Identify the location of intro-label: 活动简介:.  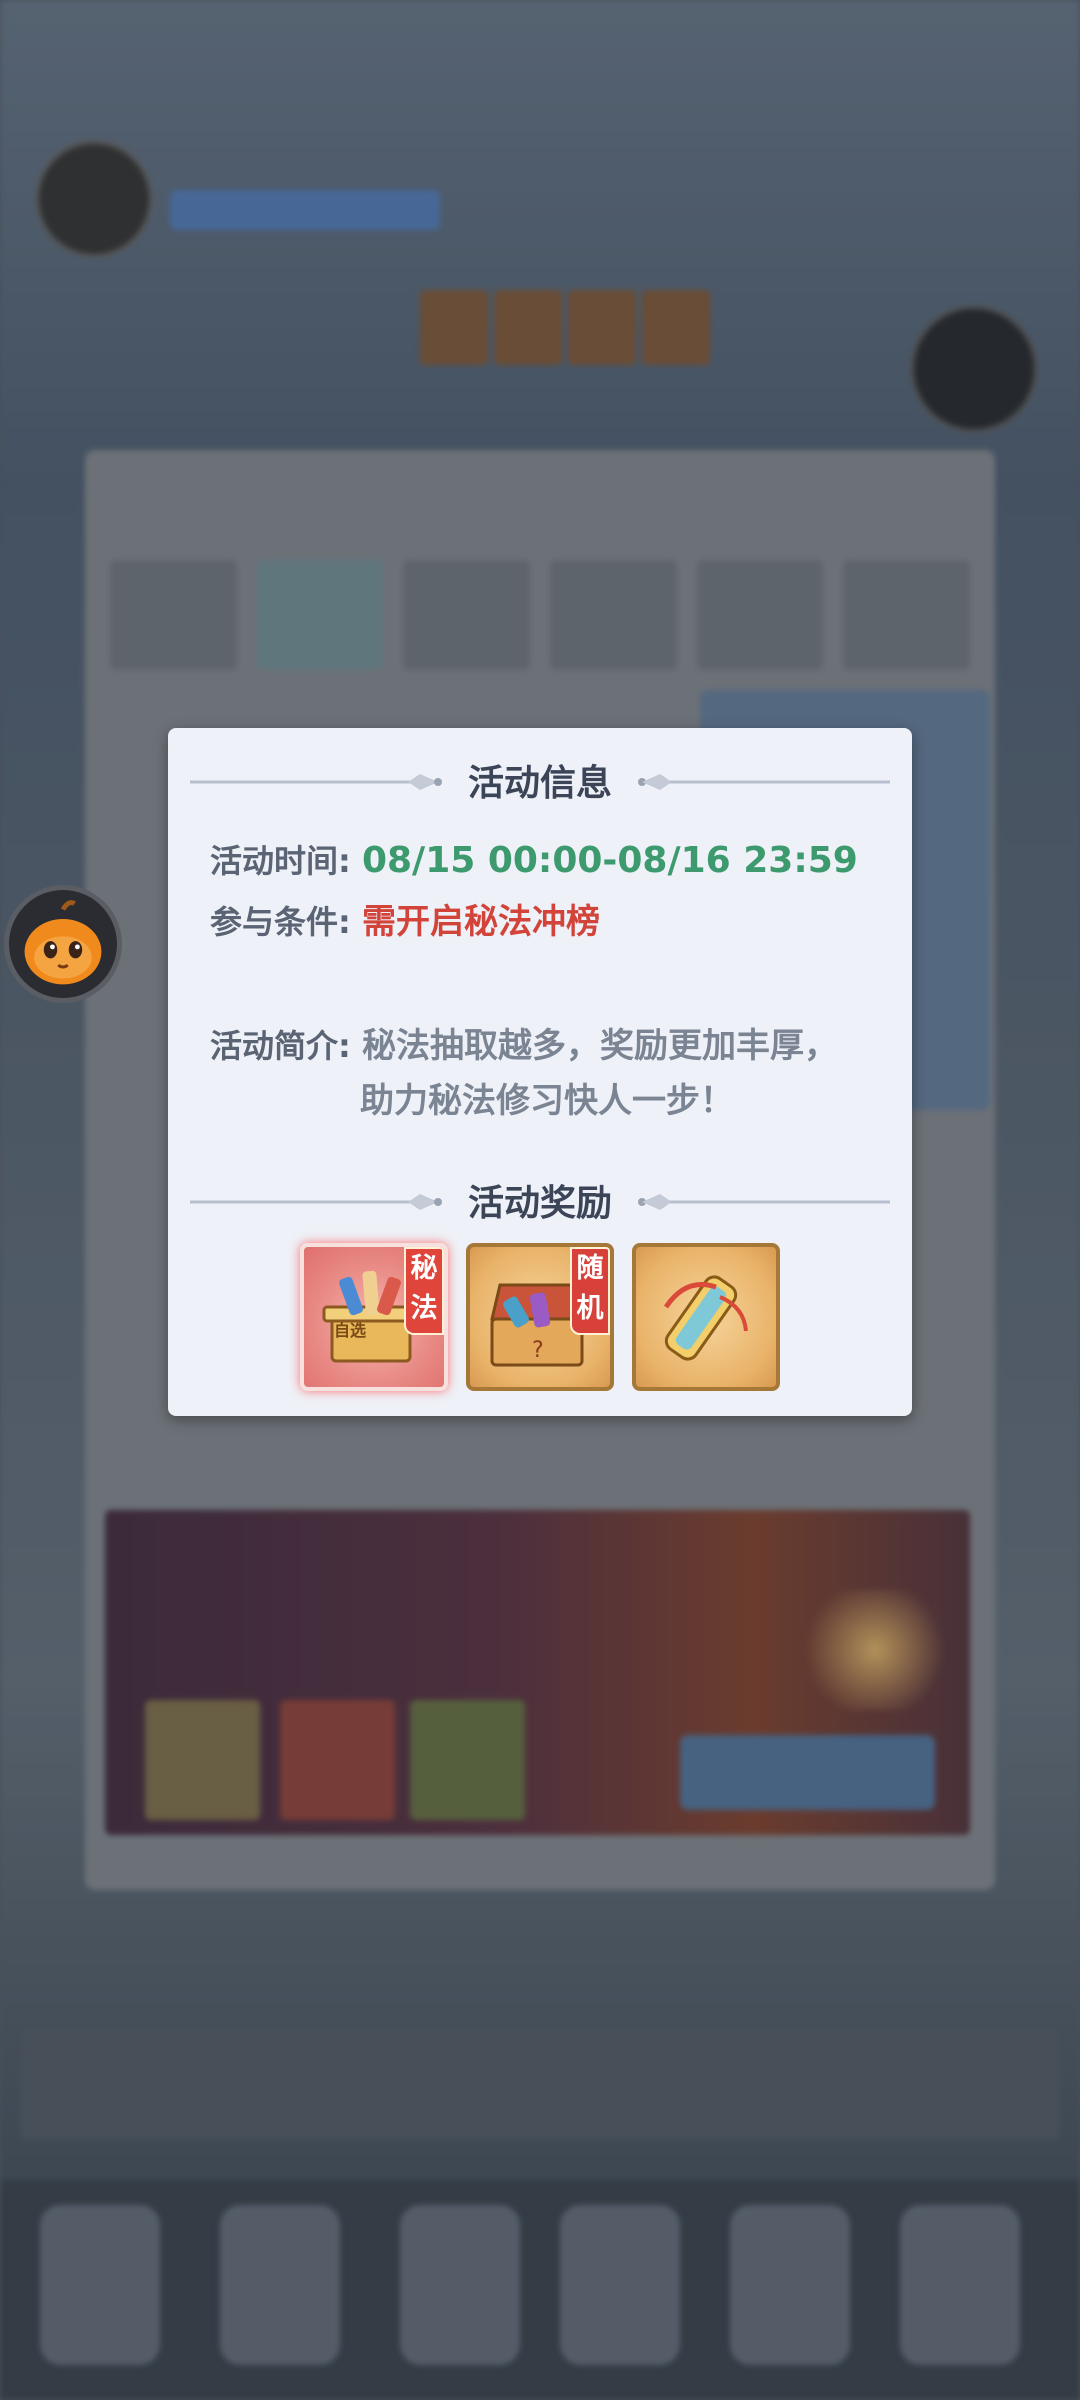
(280, 1046).